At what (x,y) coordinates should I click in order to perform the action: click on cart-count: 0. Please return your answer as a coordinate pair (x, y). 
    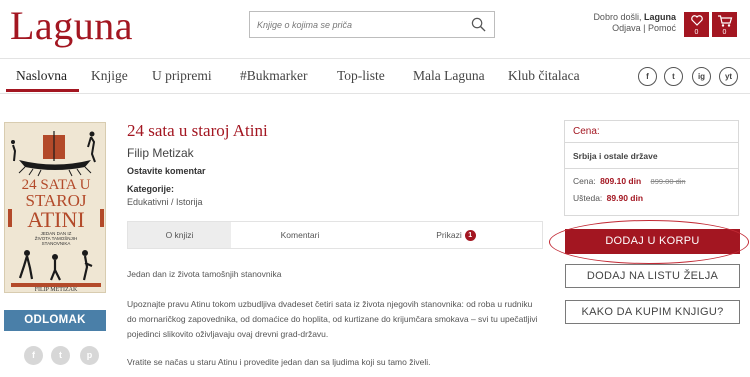
    Looking at the image, I should click on (724, 32).